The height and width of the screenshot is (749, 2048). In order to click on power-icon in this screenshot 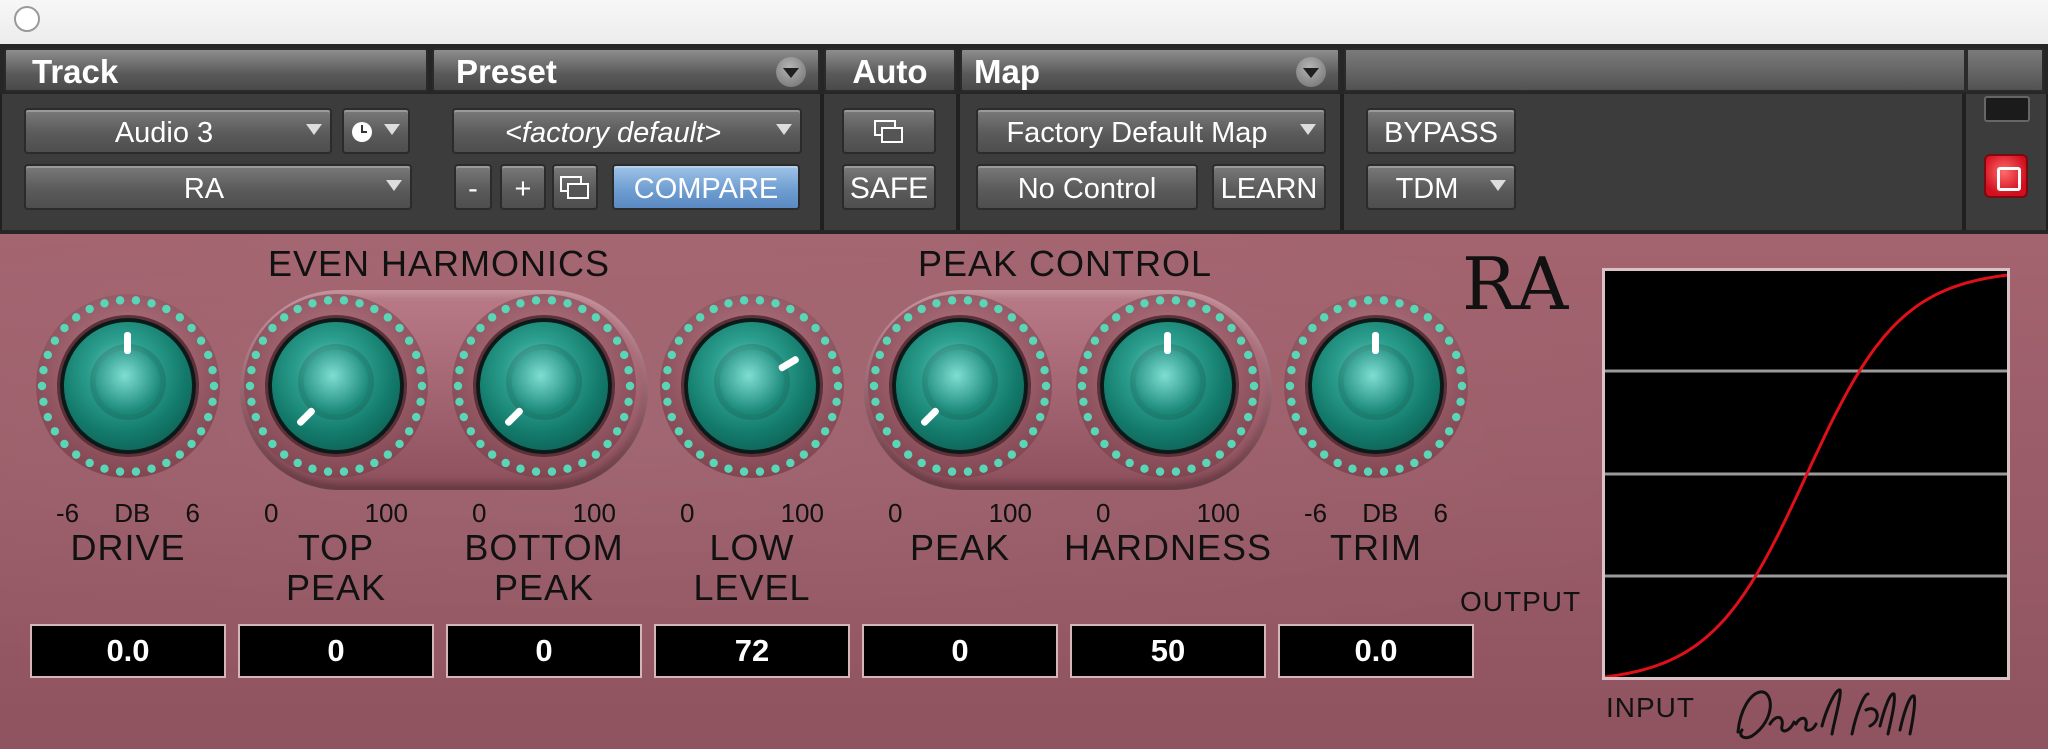, I will do `click(2006, 176)`.